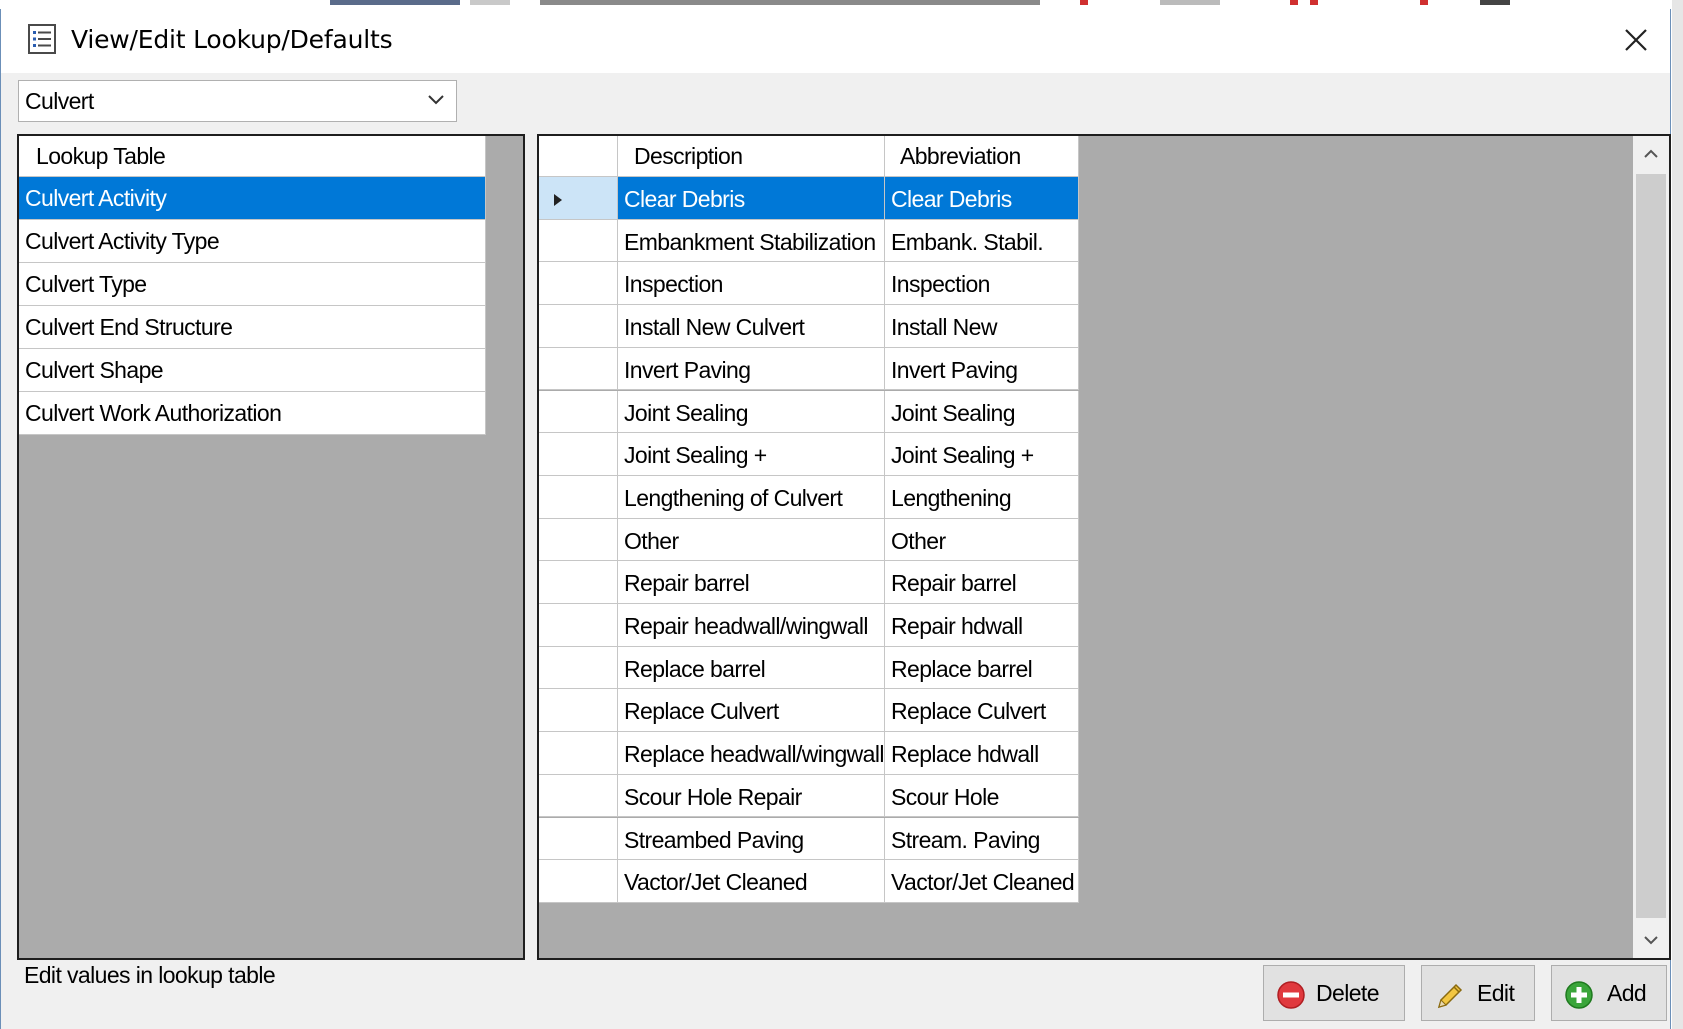  What do you see at coordinates (751, 156) in the screenshot?
I see `column-header-description: Description` at bounding box center [751, 156].